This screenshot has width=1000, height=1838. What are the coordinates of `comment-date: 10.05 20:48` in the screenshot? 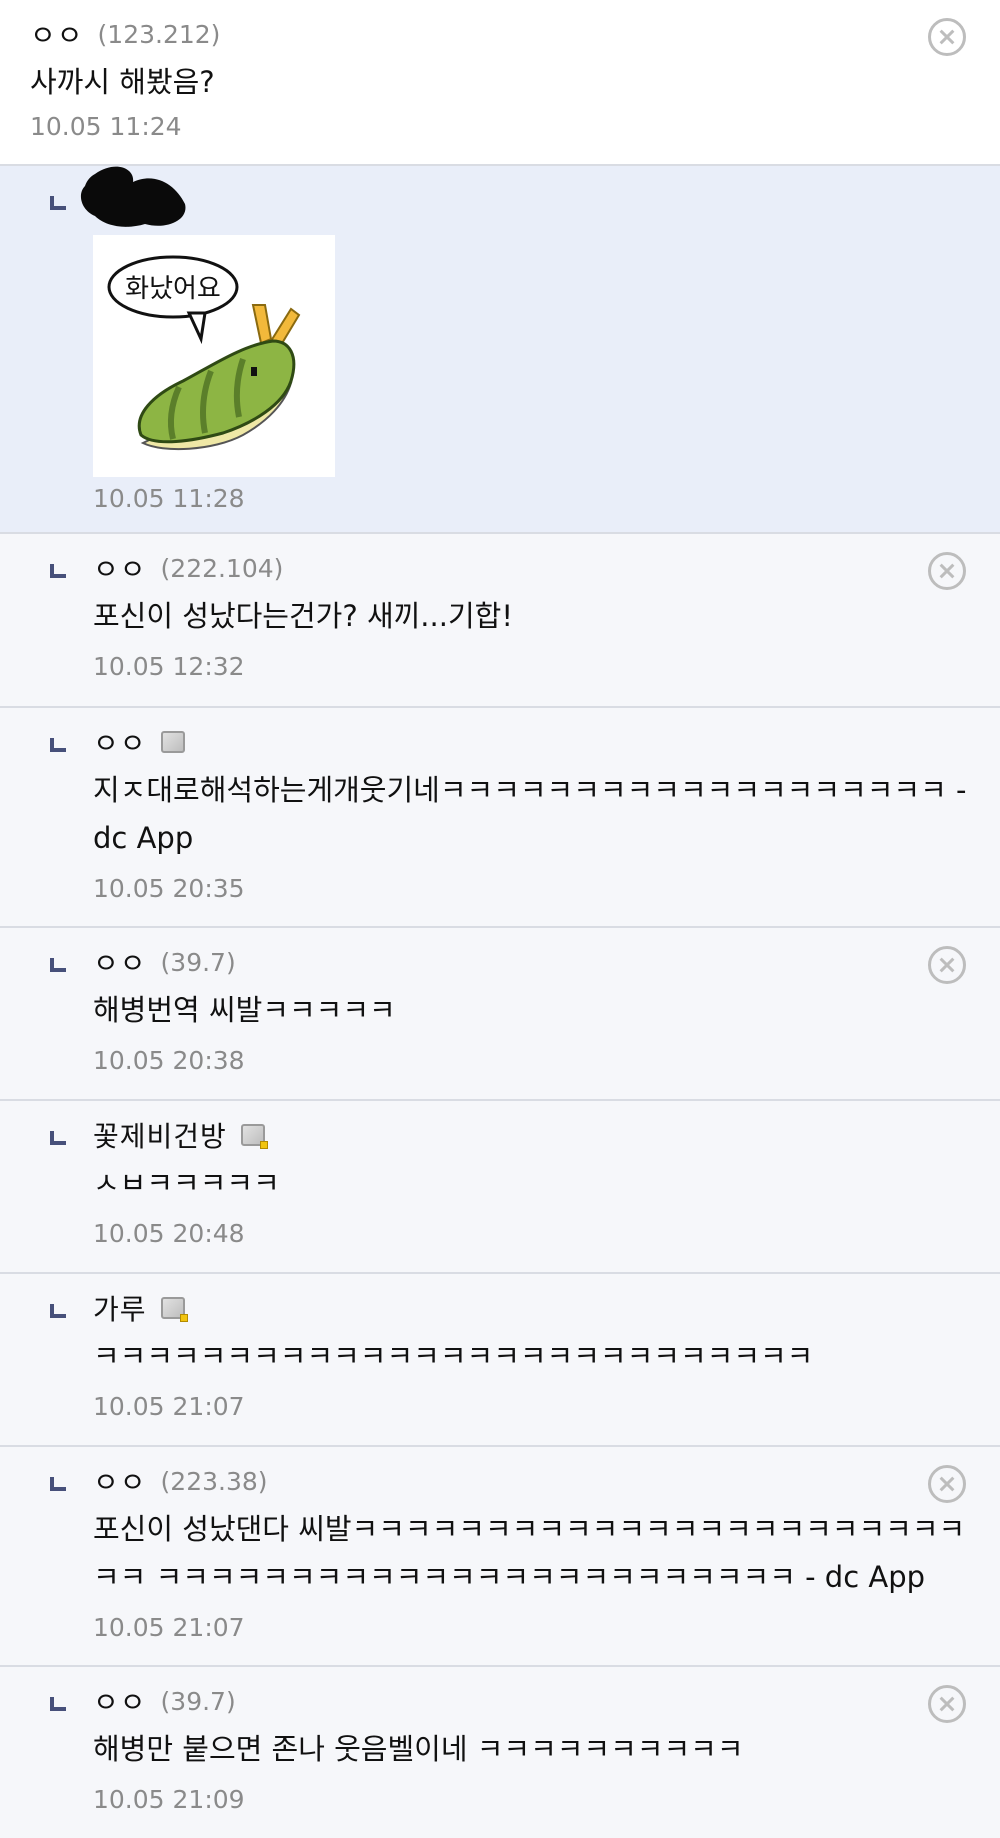 It's located at (169, 1233).